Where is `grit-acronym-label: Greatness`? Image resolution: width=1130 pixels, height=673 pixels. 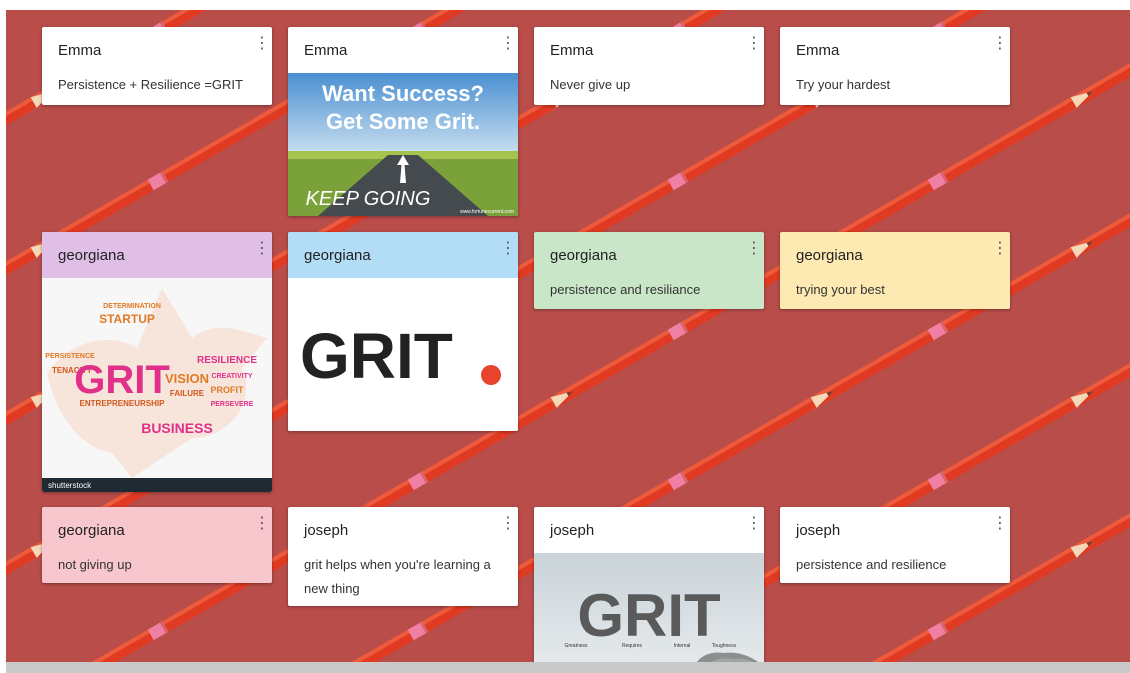
grit-acronym-label: Greatness is located at coordinates (576, 646).